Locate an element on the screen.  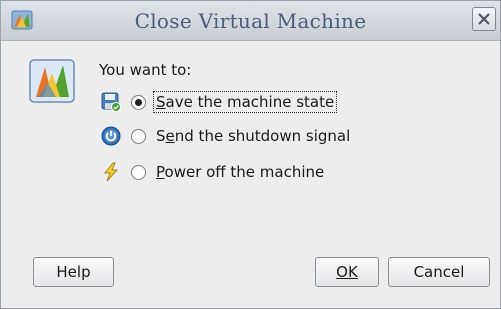
prompt-label: You want to: is located at coordinates (145, 70).